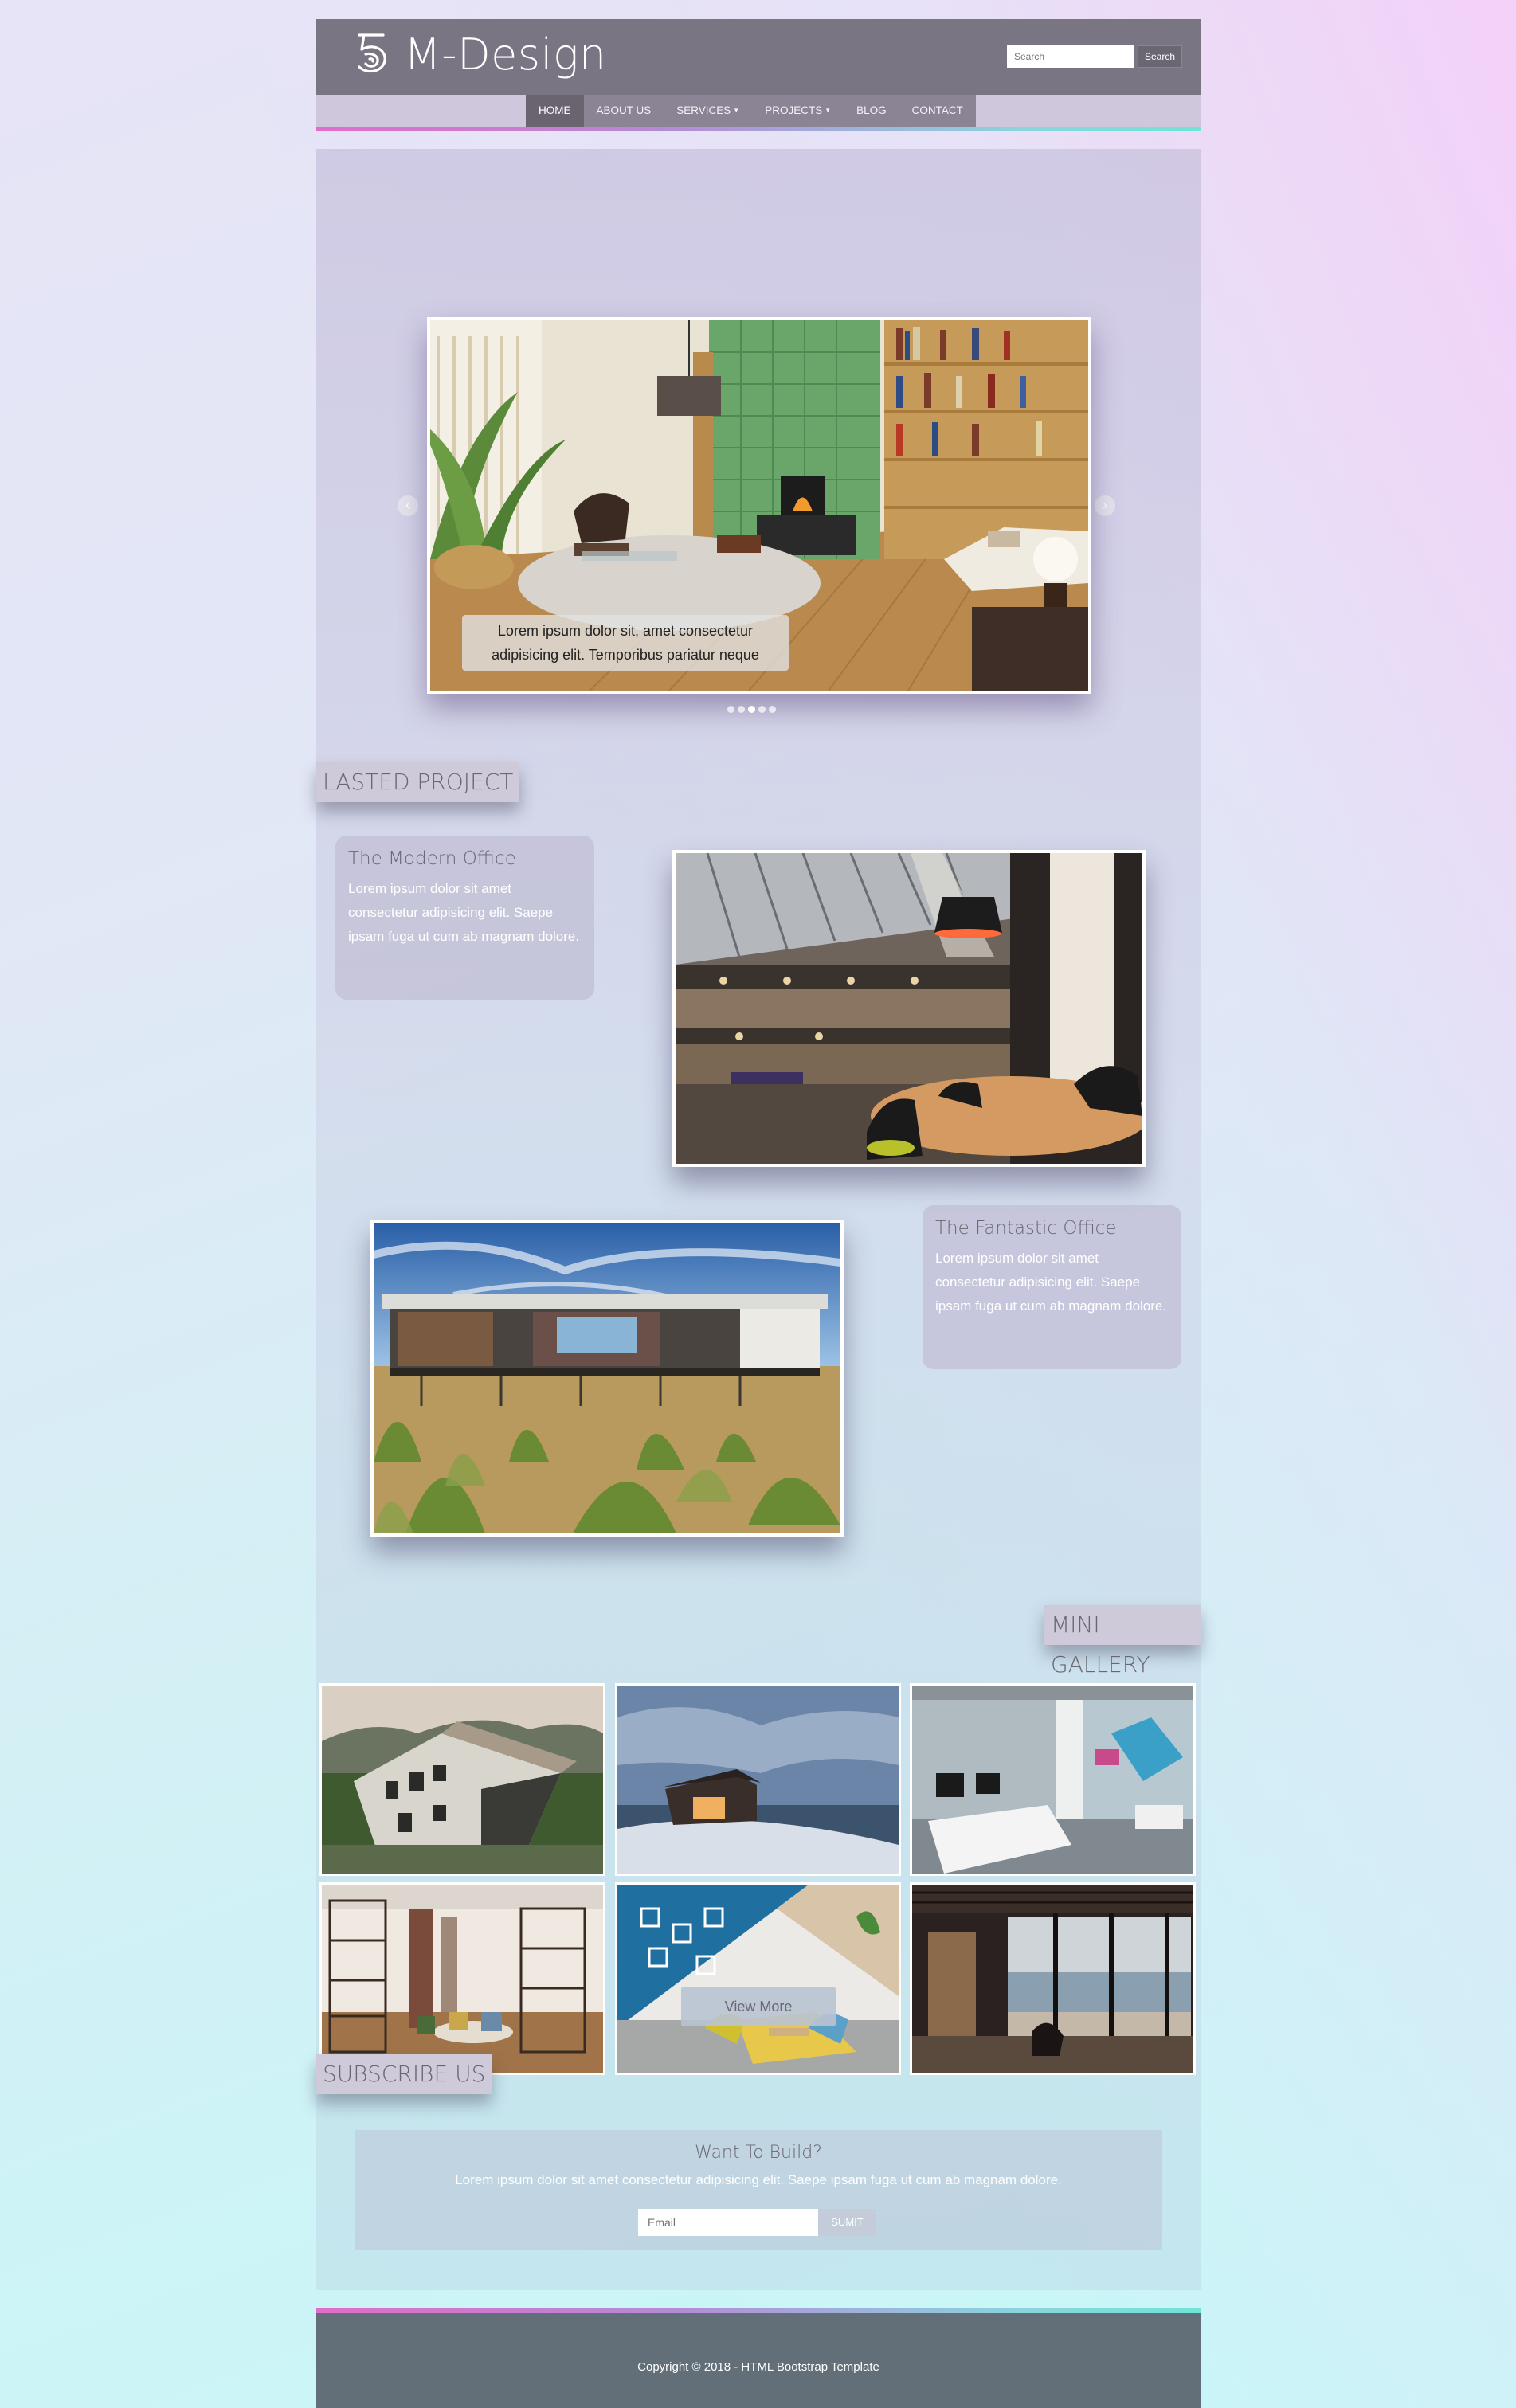 The width and height of the screenshot is (1516, 2408). I want to click on nav-contact: CONTACT, so click(938, 111).